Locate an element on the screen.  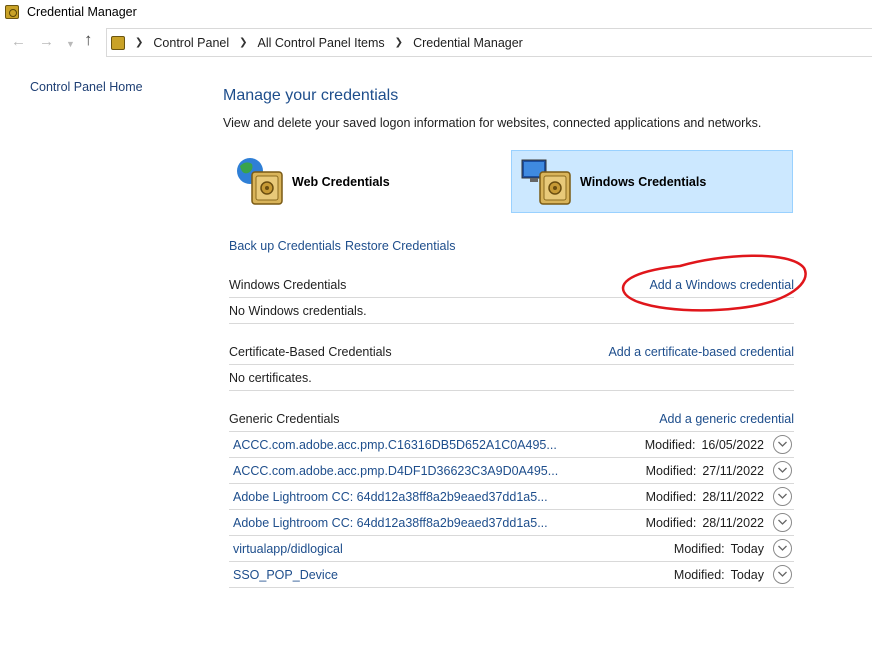
section-title: Generic Credentials is located at coordinates (284, 419).